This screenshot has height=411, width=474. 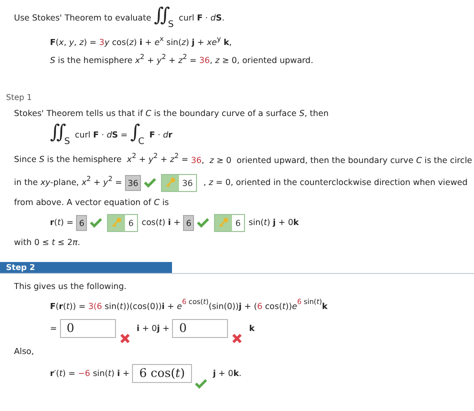 What do you see at coordinates (120, 133) in the screenshot?
I see `formula-text: S =` at bounding box center [120, 133].